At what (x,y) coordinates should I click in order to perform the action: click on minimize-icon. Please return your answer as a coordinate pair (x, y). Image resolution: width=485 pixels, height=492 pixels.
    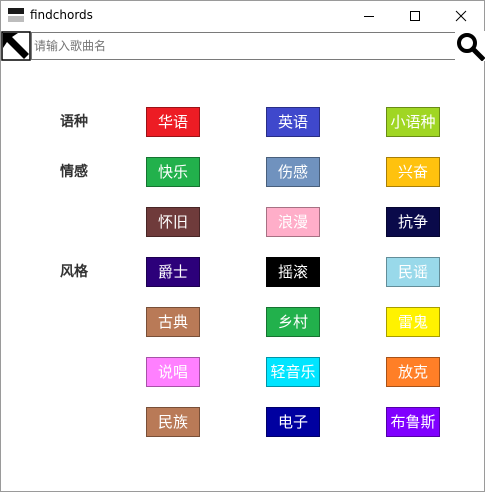
    Looking at the image, I should click on (369, 16).